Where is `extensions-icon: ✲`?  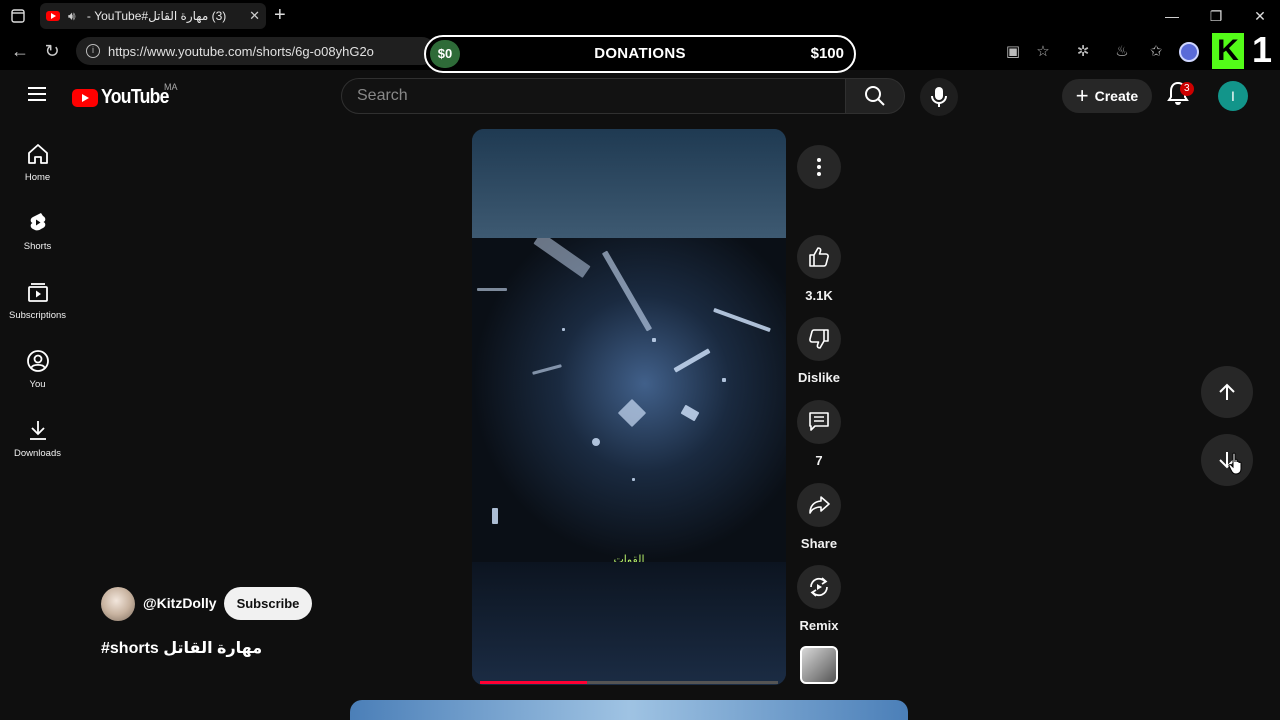 extensions-icon: ✲ is located at coordinates (1083, 52).